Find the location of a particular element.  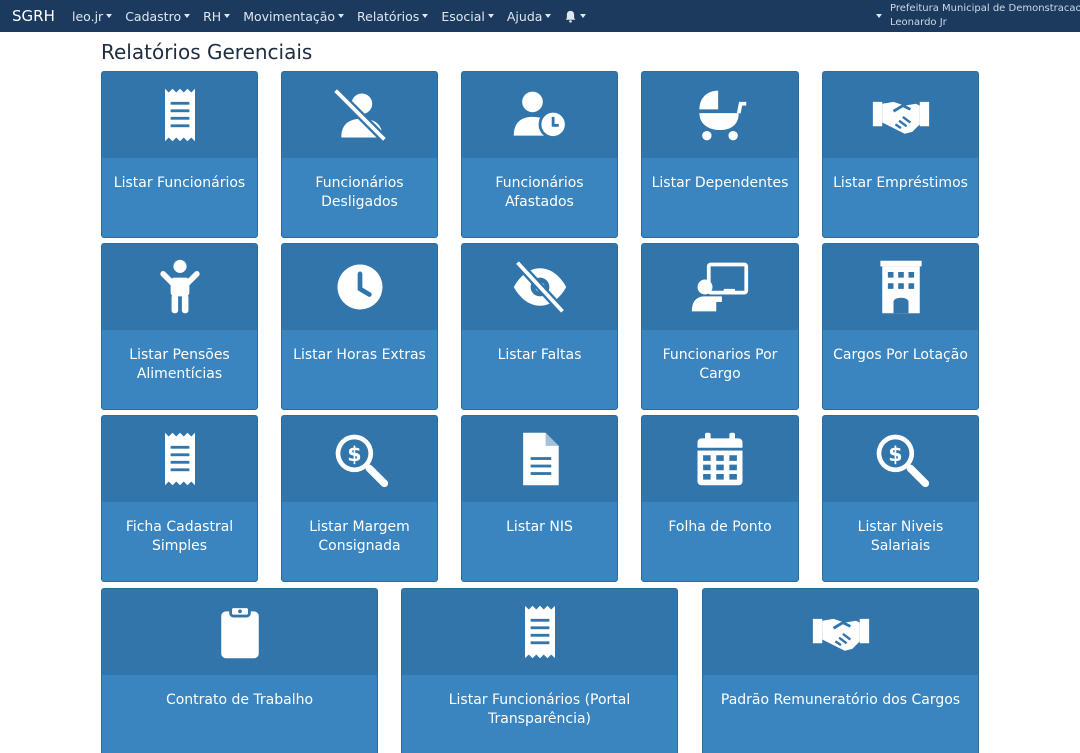

bell-icon is located at coordinates (571, 16).